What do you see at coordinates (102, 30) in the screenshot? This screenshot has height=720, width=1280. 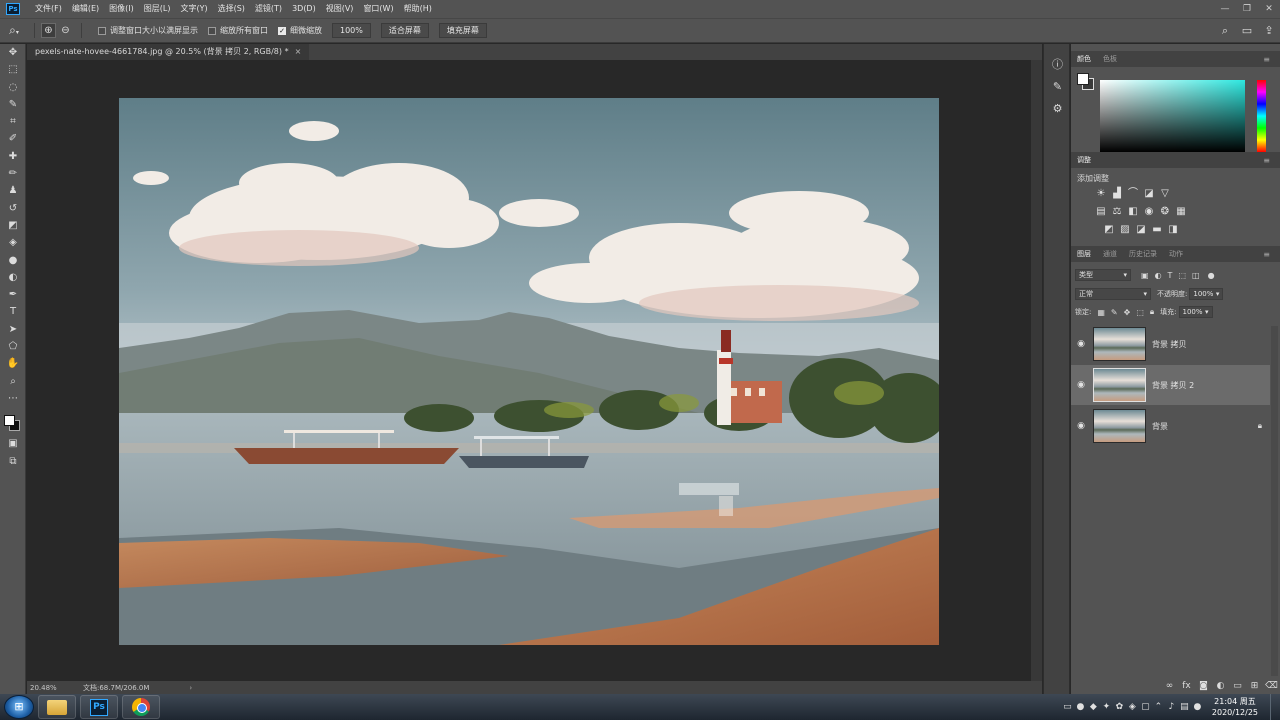 I see `checkbox-box` at bounding box center [102, 30].